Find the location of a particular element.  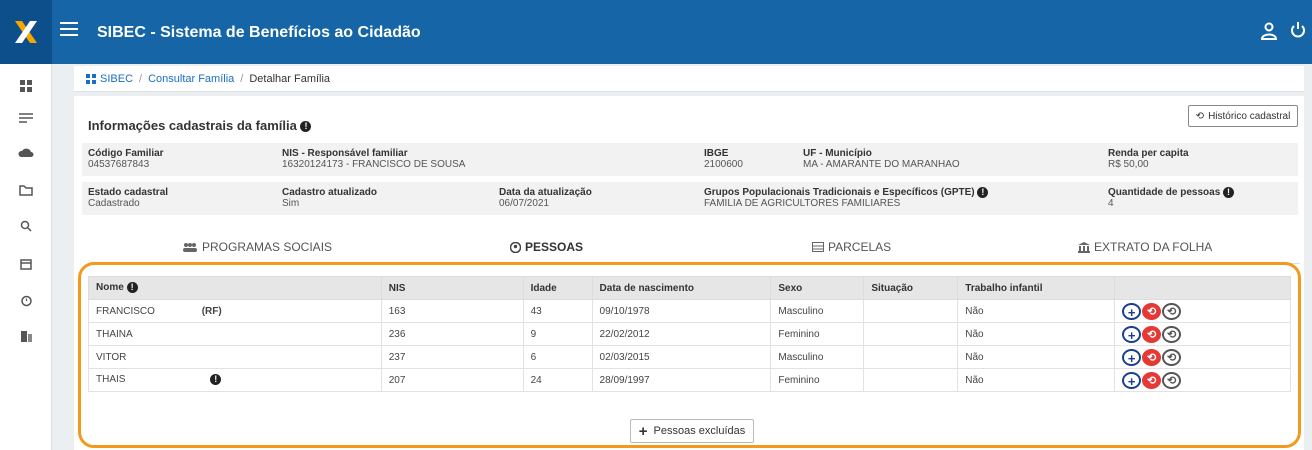

table-row: THAINA 236 9 22/02/2012 Feminino Não + ⟲ ⟲ is located at coordinates (689, 334).